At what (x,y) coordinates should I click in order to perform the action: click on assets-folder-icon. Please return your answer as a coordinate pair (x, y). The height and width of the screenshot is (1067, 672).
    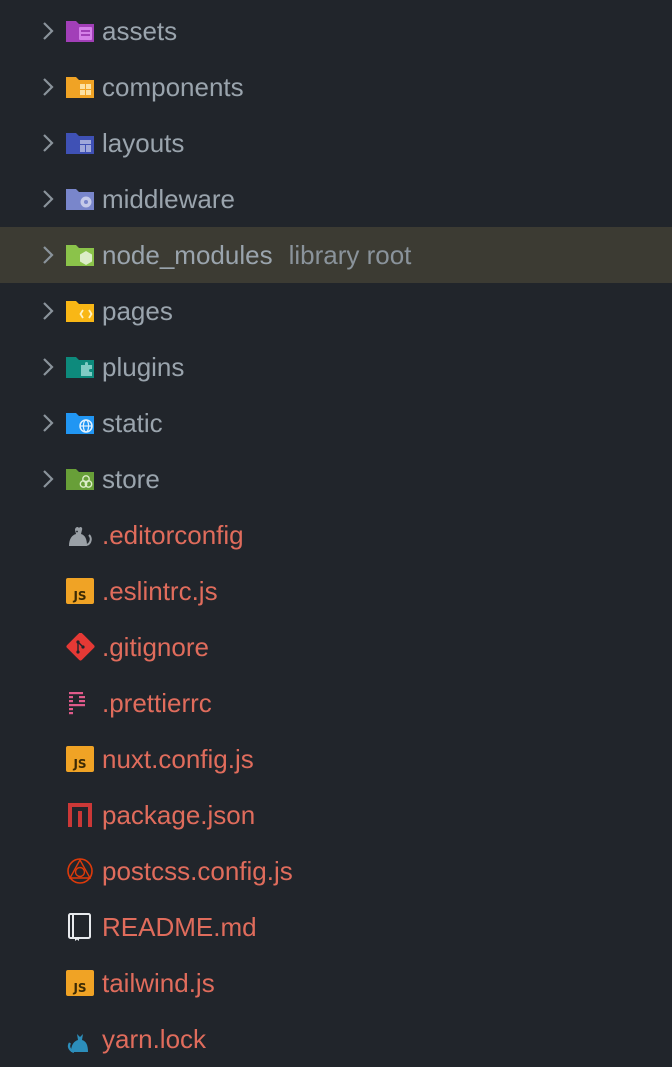
    Looking at the image, I should click on (80, 31).